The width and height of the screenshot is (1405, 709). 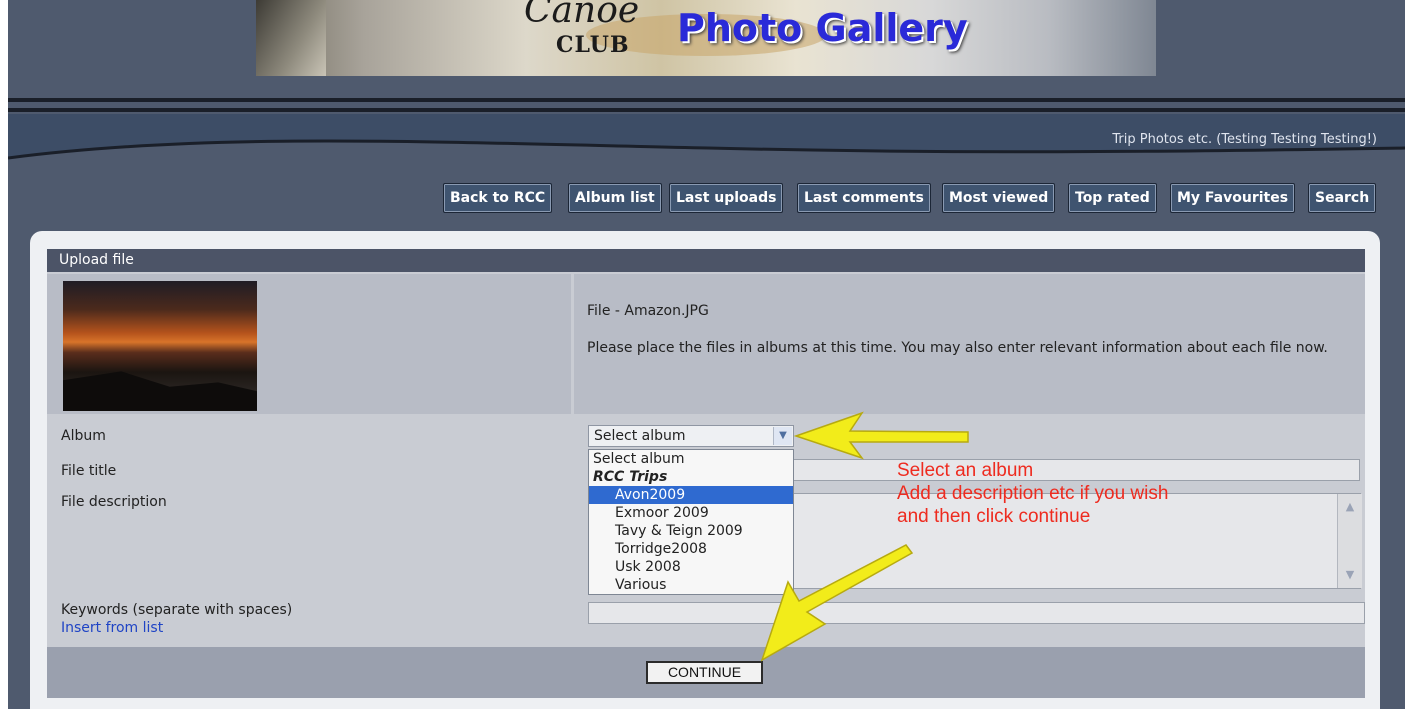 What do you see at coordinates (582, 15) in the screenshot?
I see `banner-canoe-logo: Canoe` at bounding box center [582, 15].